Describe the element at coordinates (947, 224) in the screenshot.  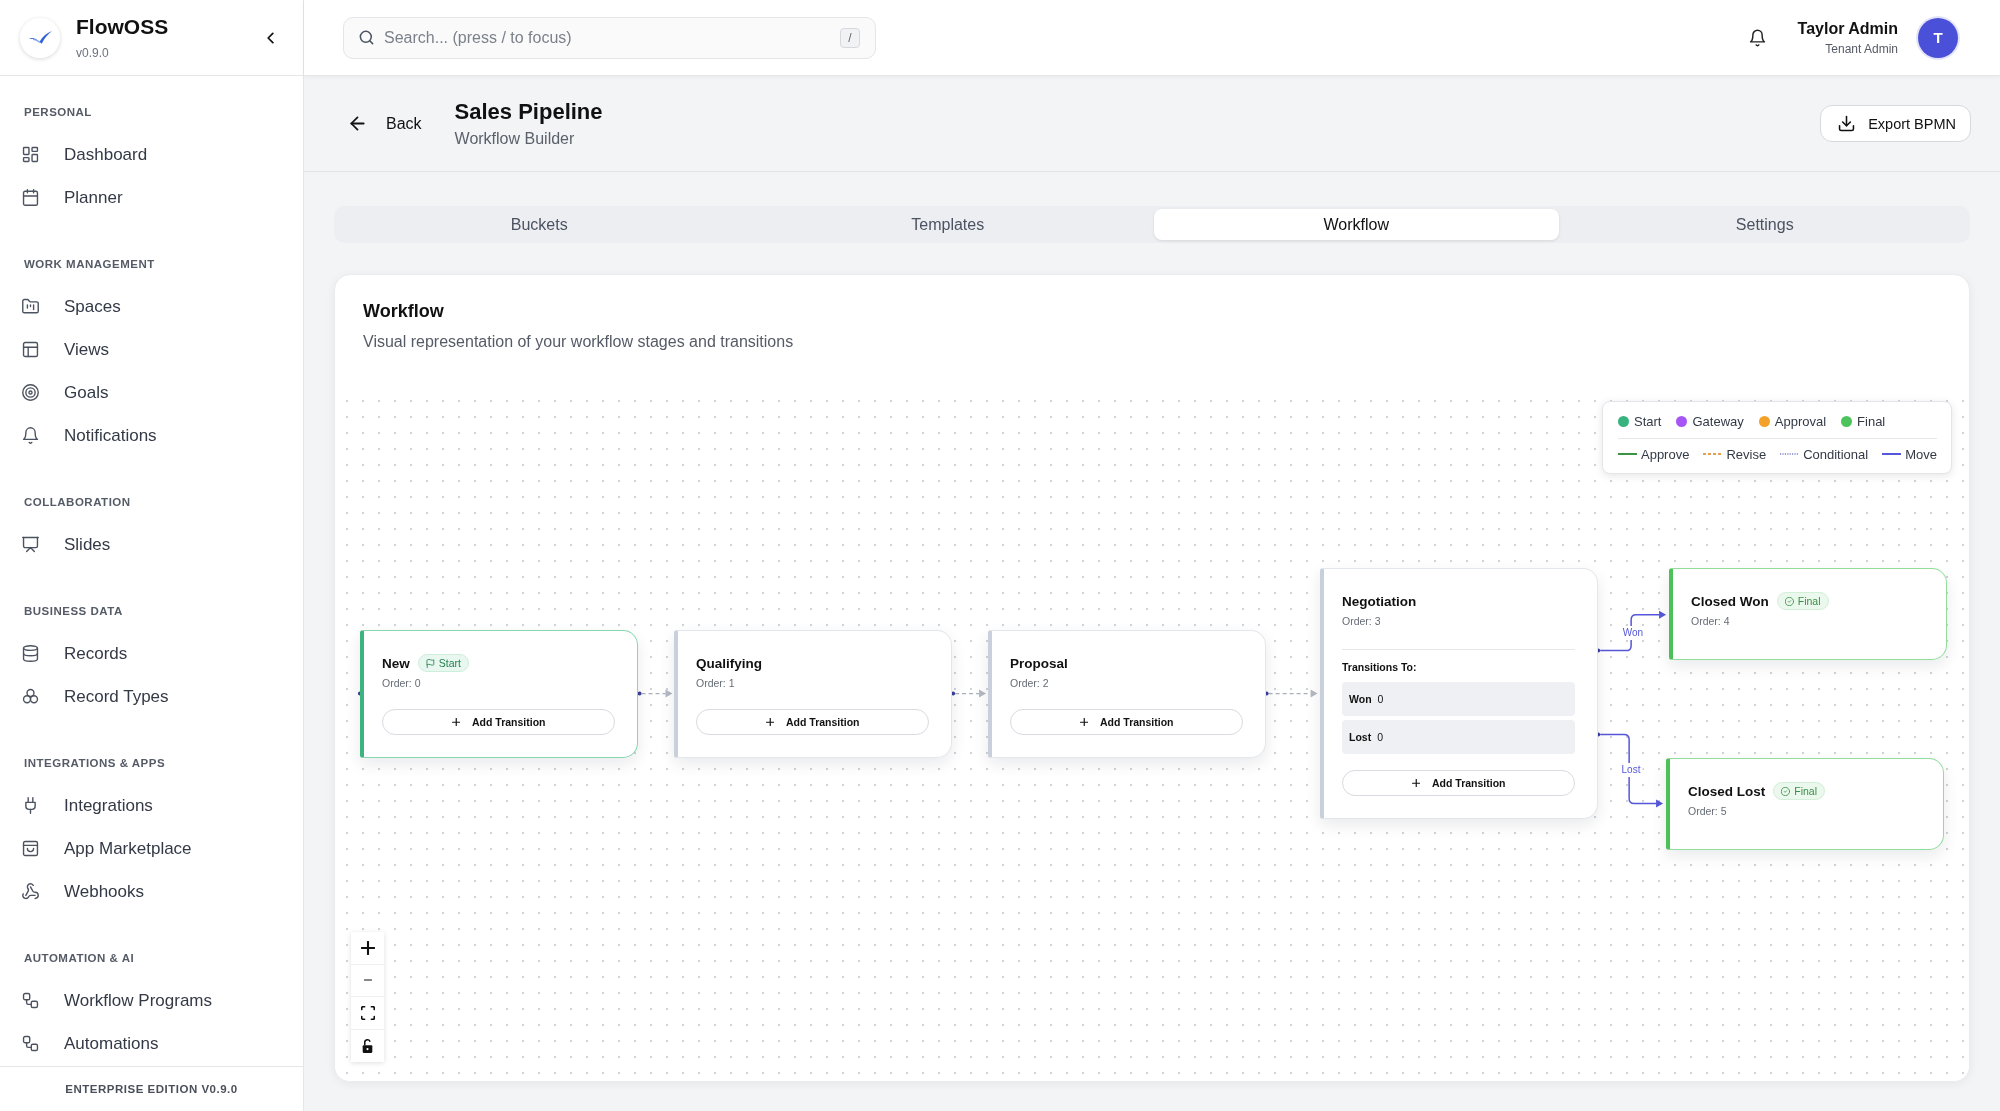
I see `tab: Templates` at that location.